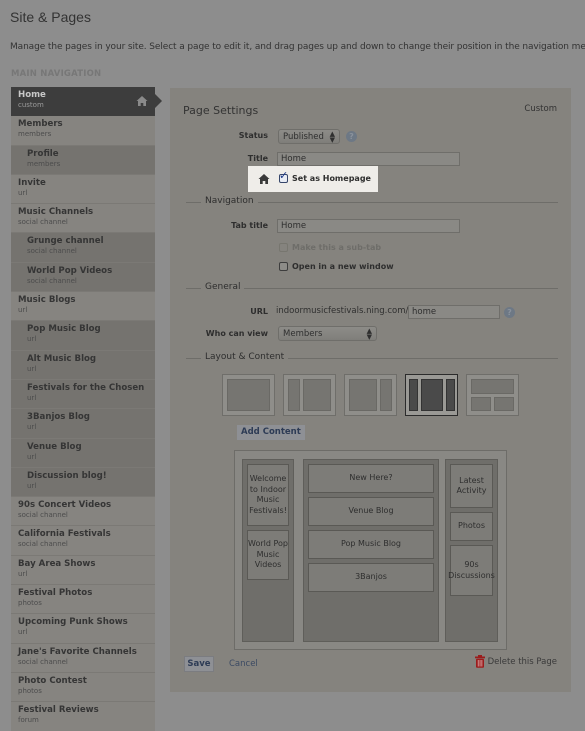 This screenshot has width=585, height=731. Describe the element at coordinates (77, 651) in the screenshot. I see `sidebar-item-title: Jane's Favorite Channels` at that location.